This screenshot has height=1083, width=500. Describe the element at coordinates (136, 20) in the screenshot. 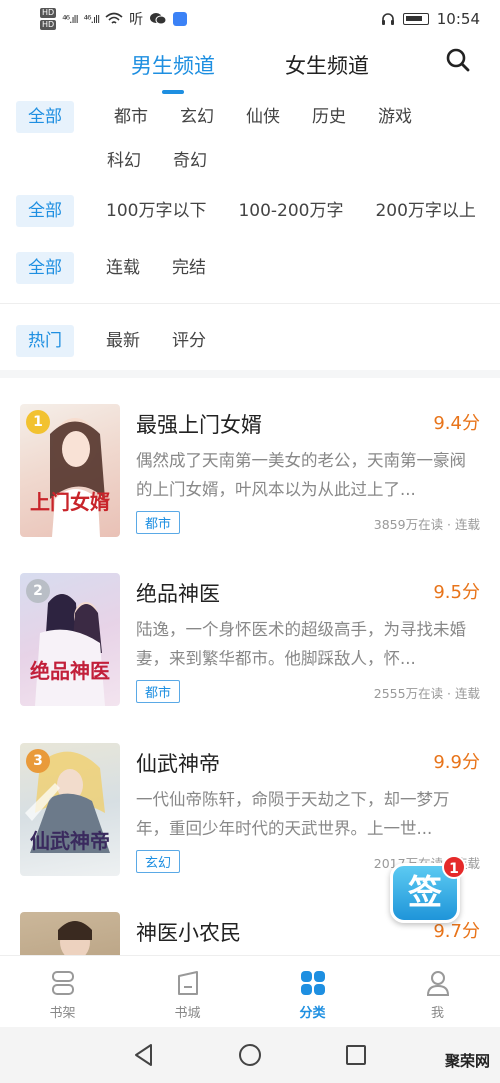

I see `listen-icon: 听` at that location.